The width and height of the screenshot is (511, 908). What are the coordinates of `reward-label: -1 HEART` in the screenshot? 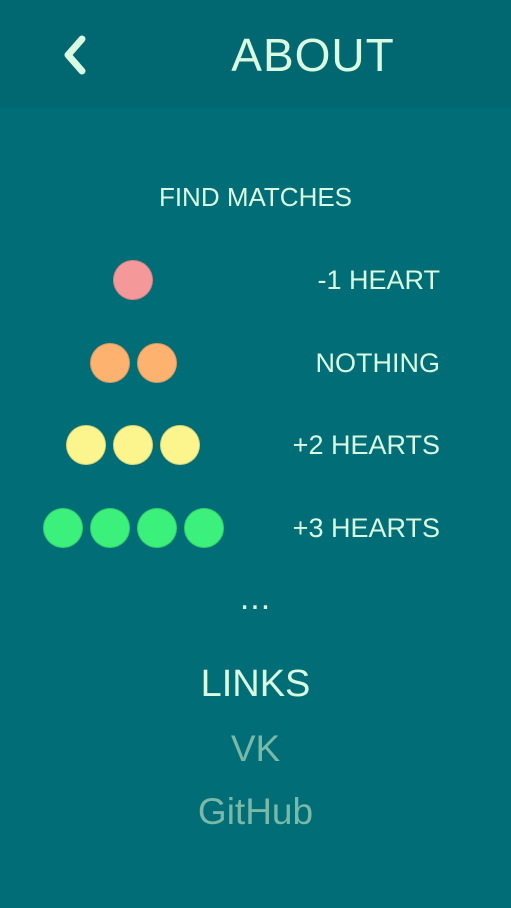 It's located at (378, 280).